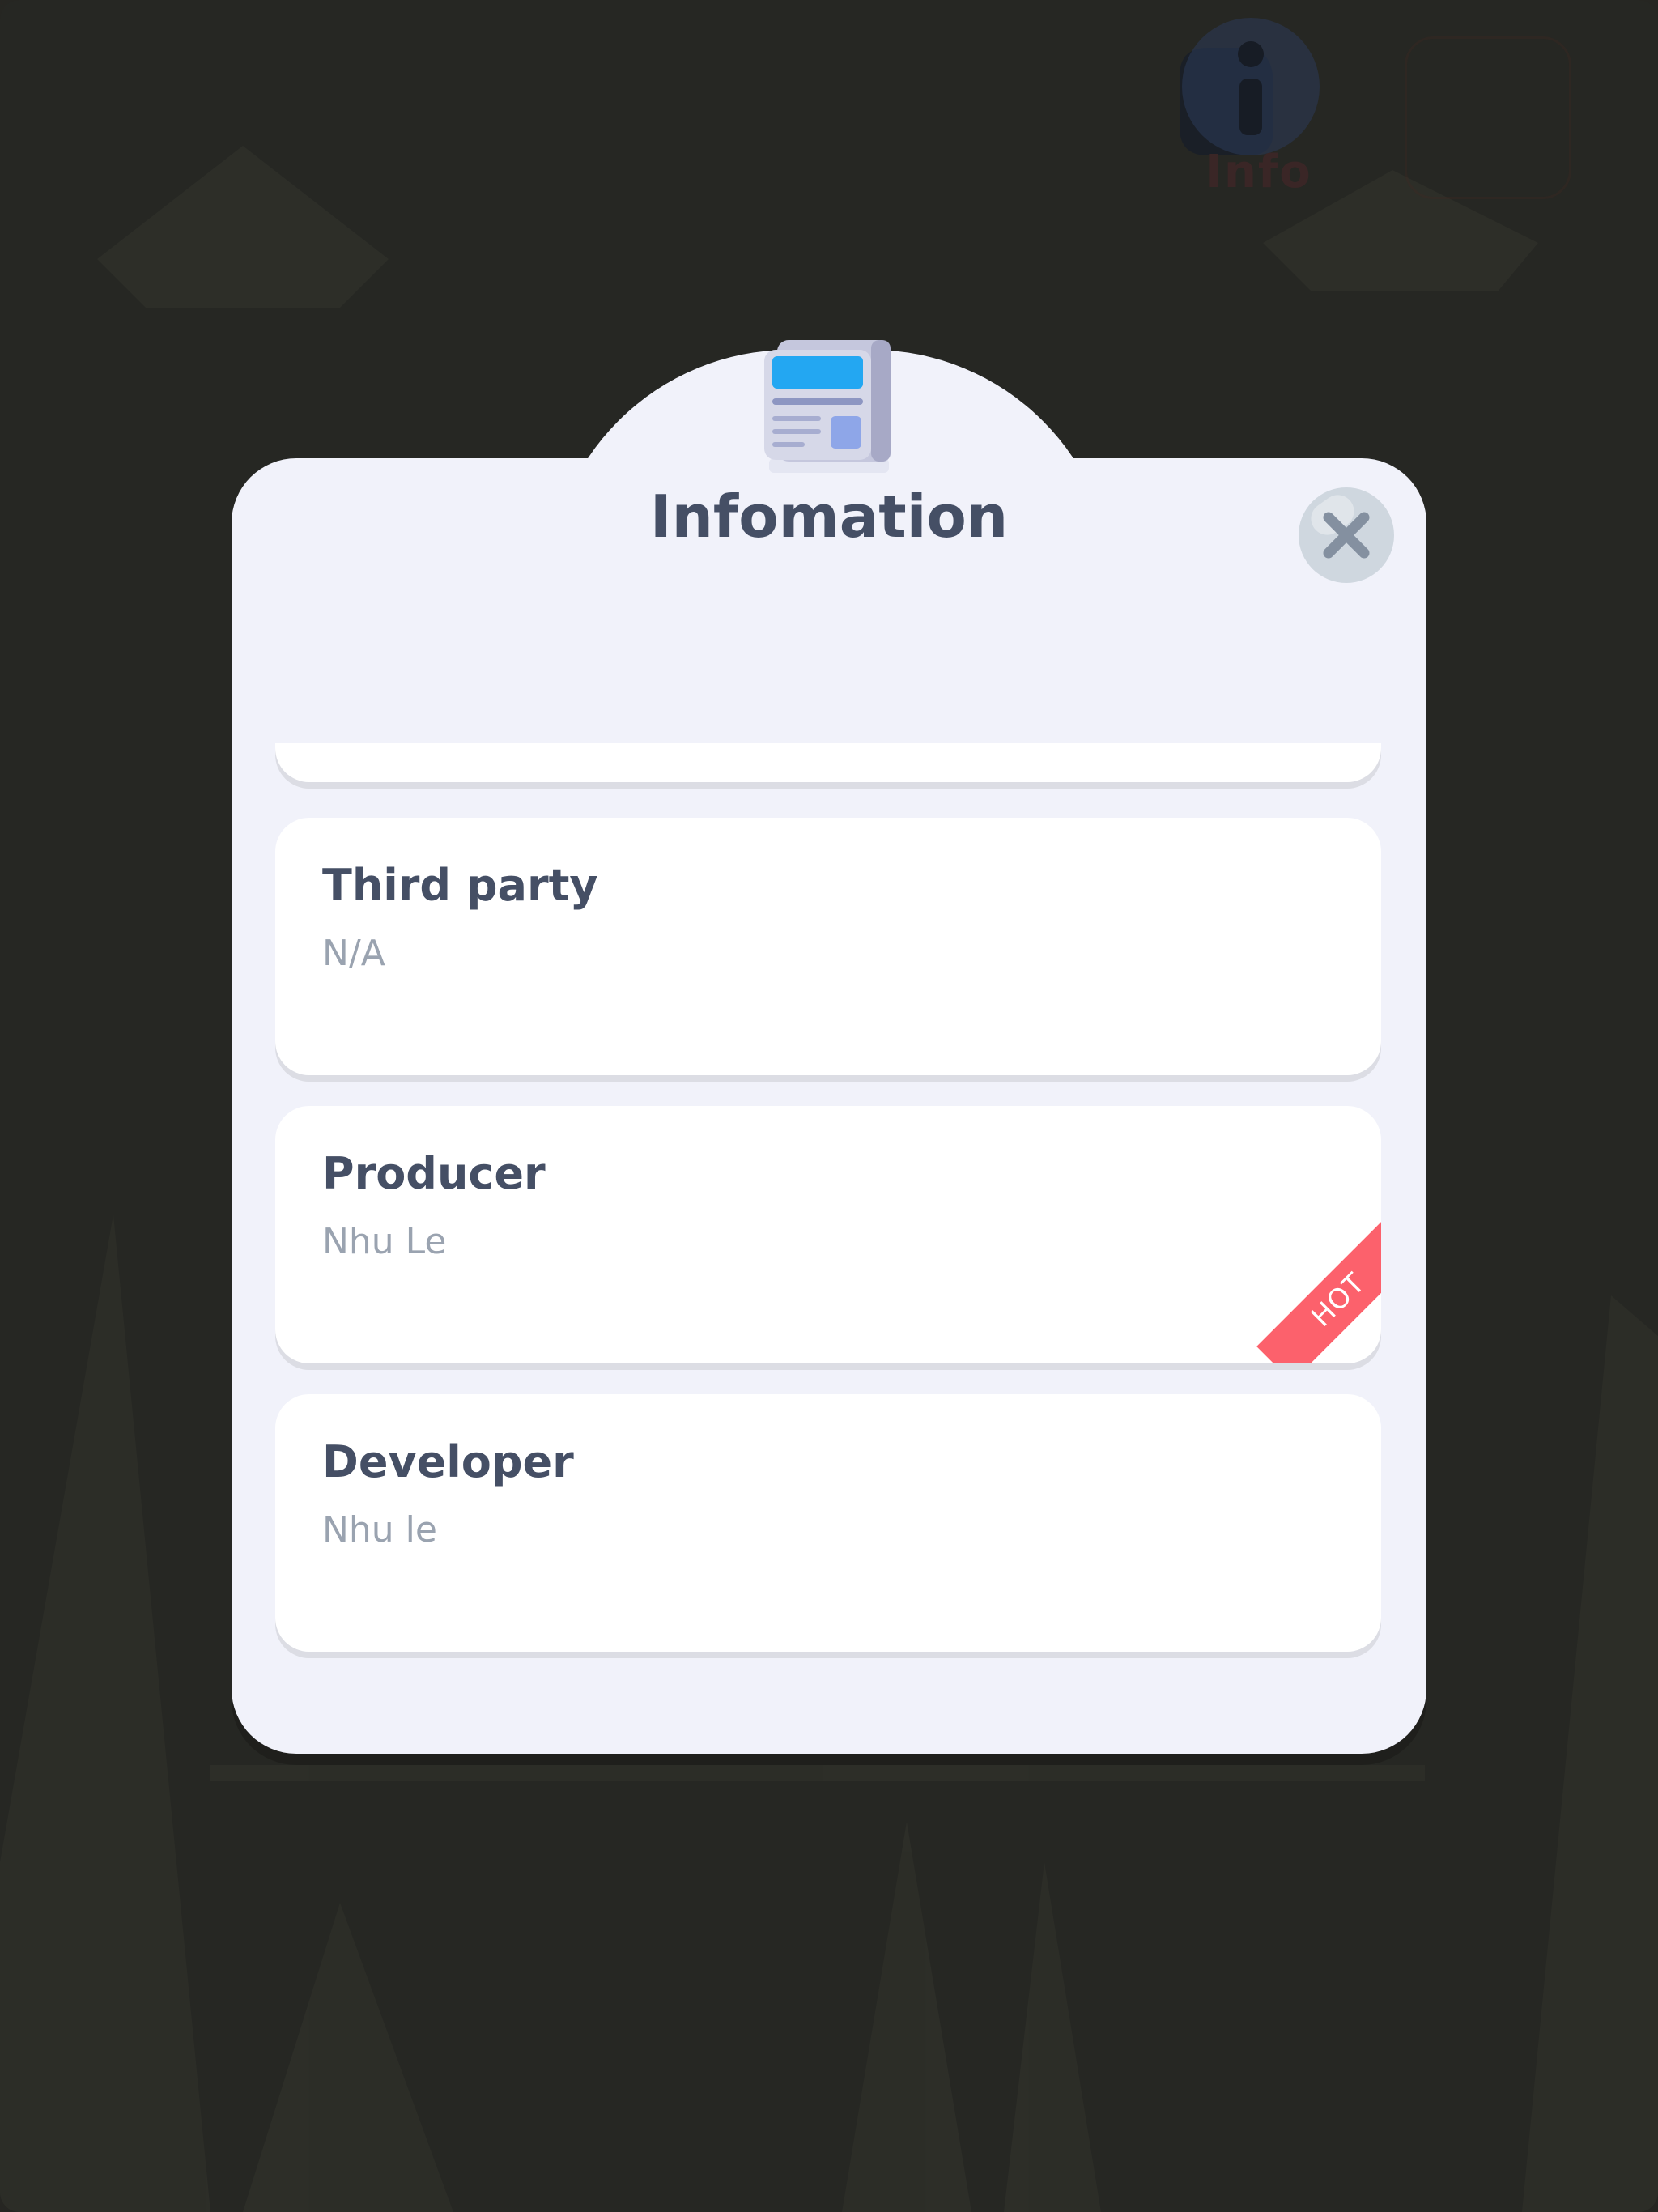  I want to click on newspaper-icon, so click(827, 406).